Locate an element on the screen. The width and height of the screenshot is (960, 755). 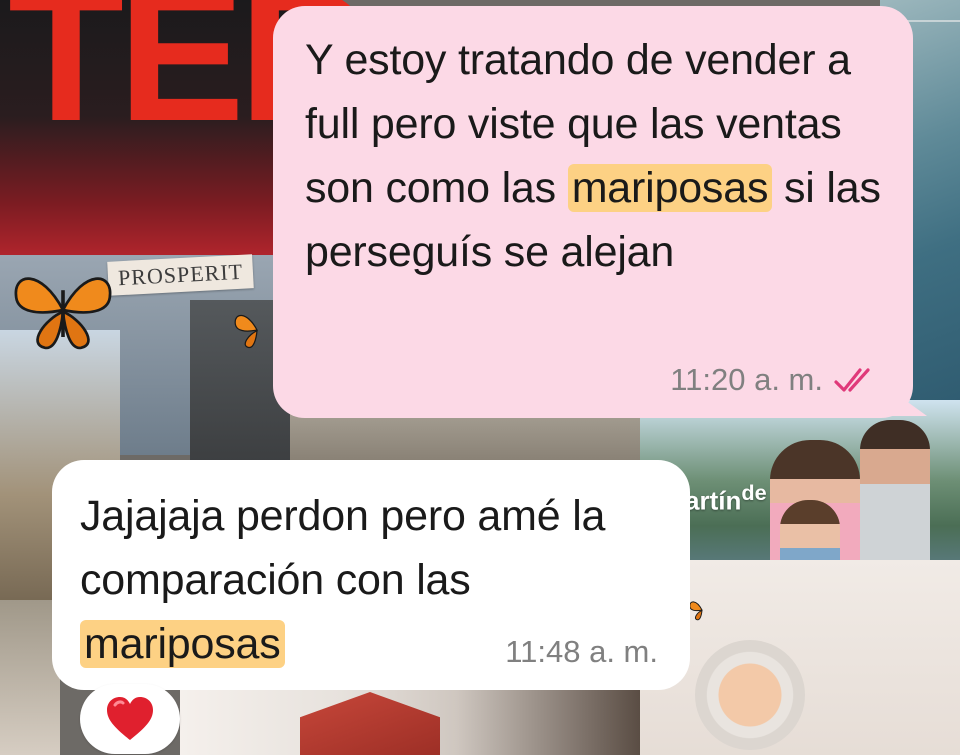
heart-icon is located at coordinates (130, 718).